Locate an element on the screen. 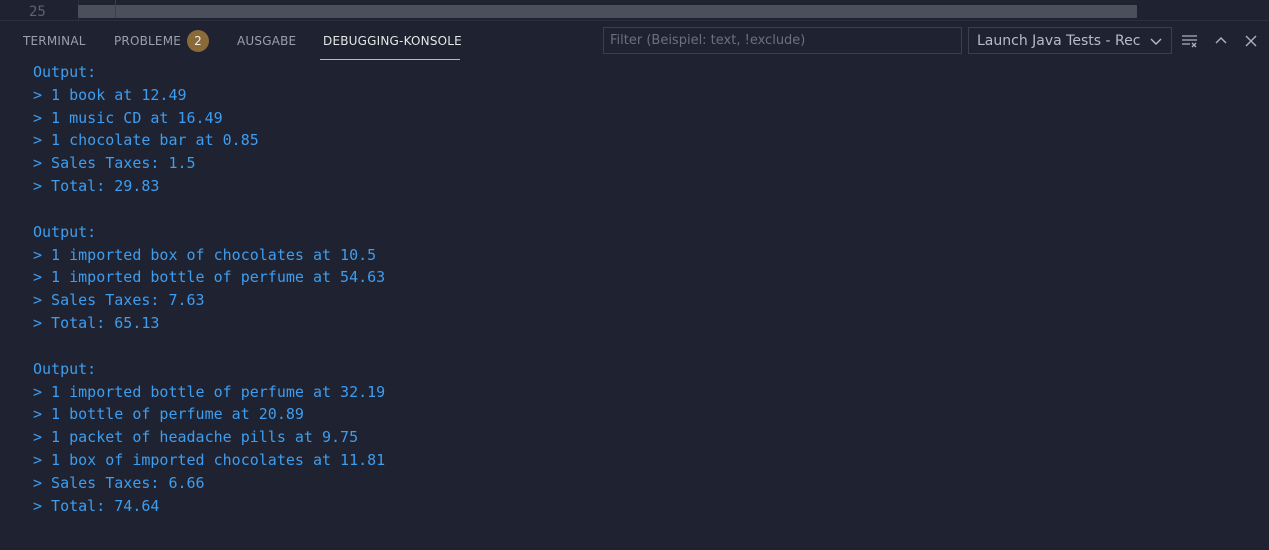 Image resolution: width=1269 pixels, height=550 pixels. output-line: > Total: 74.64 is located at coordinates (96, 505).